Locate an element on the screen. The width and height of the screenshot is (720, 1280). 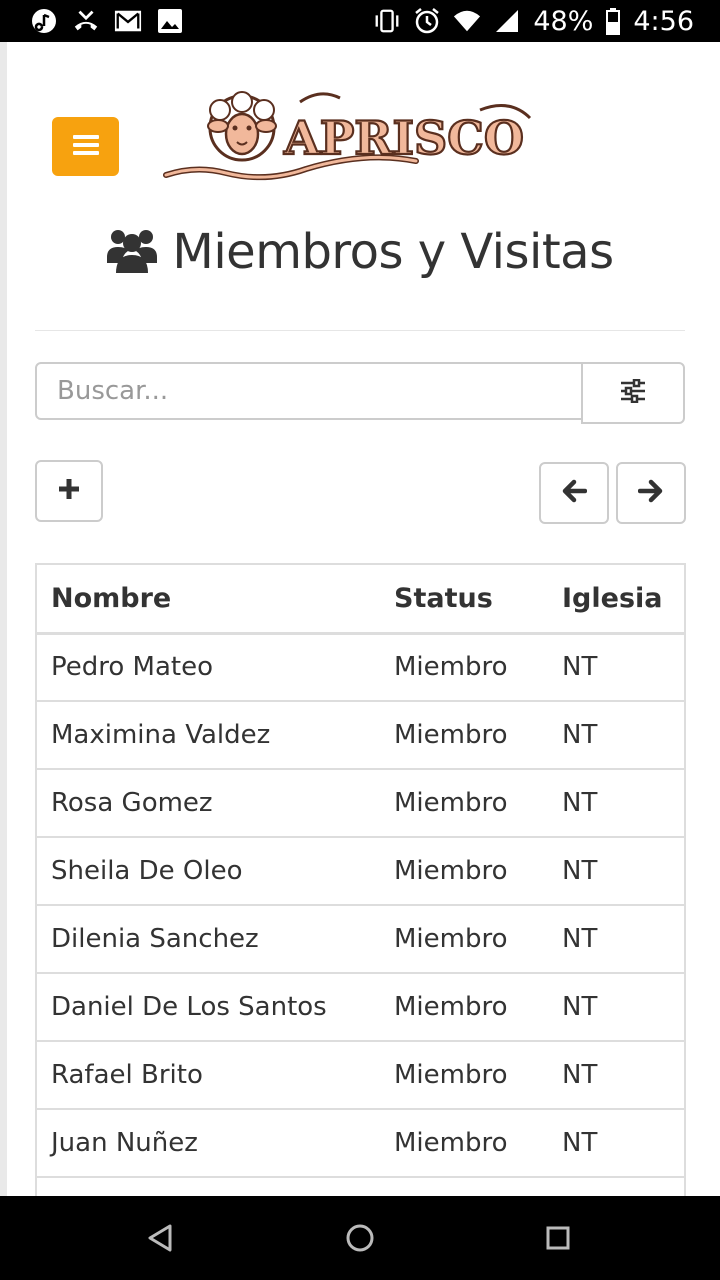
table-row: Dilenia Sanchez Miembro NT is located at coordinates (360, 938).